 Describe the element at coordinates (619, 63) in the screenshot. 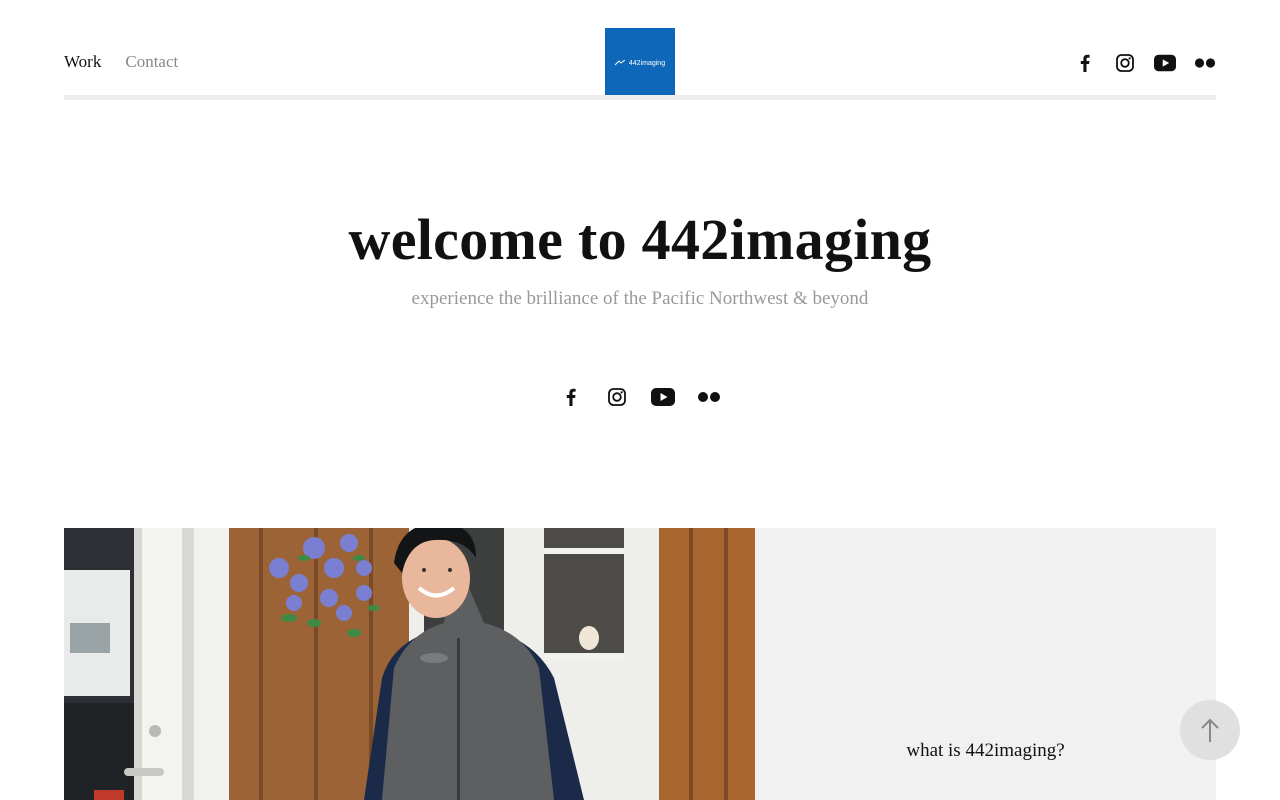

I see `logo-mark-icon` at that location.